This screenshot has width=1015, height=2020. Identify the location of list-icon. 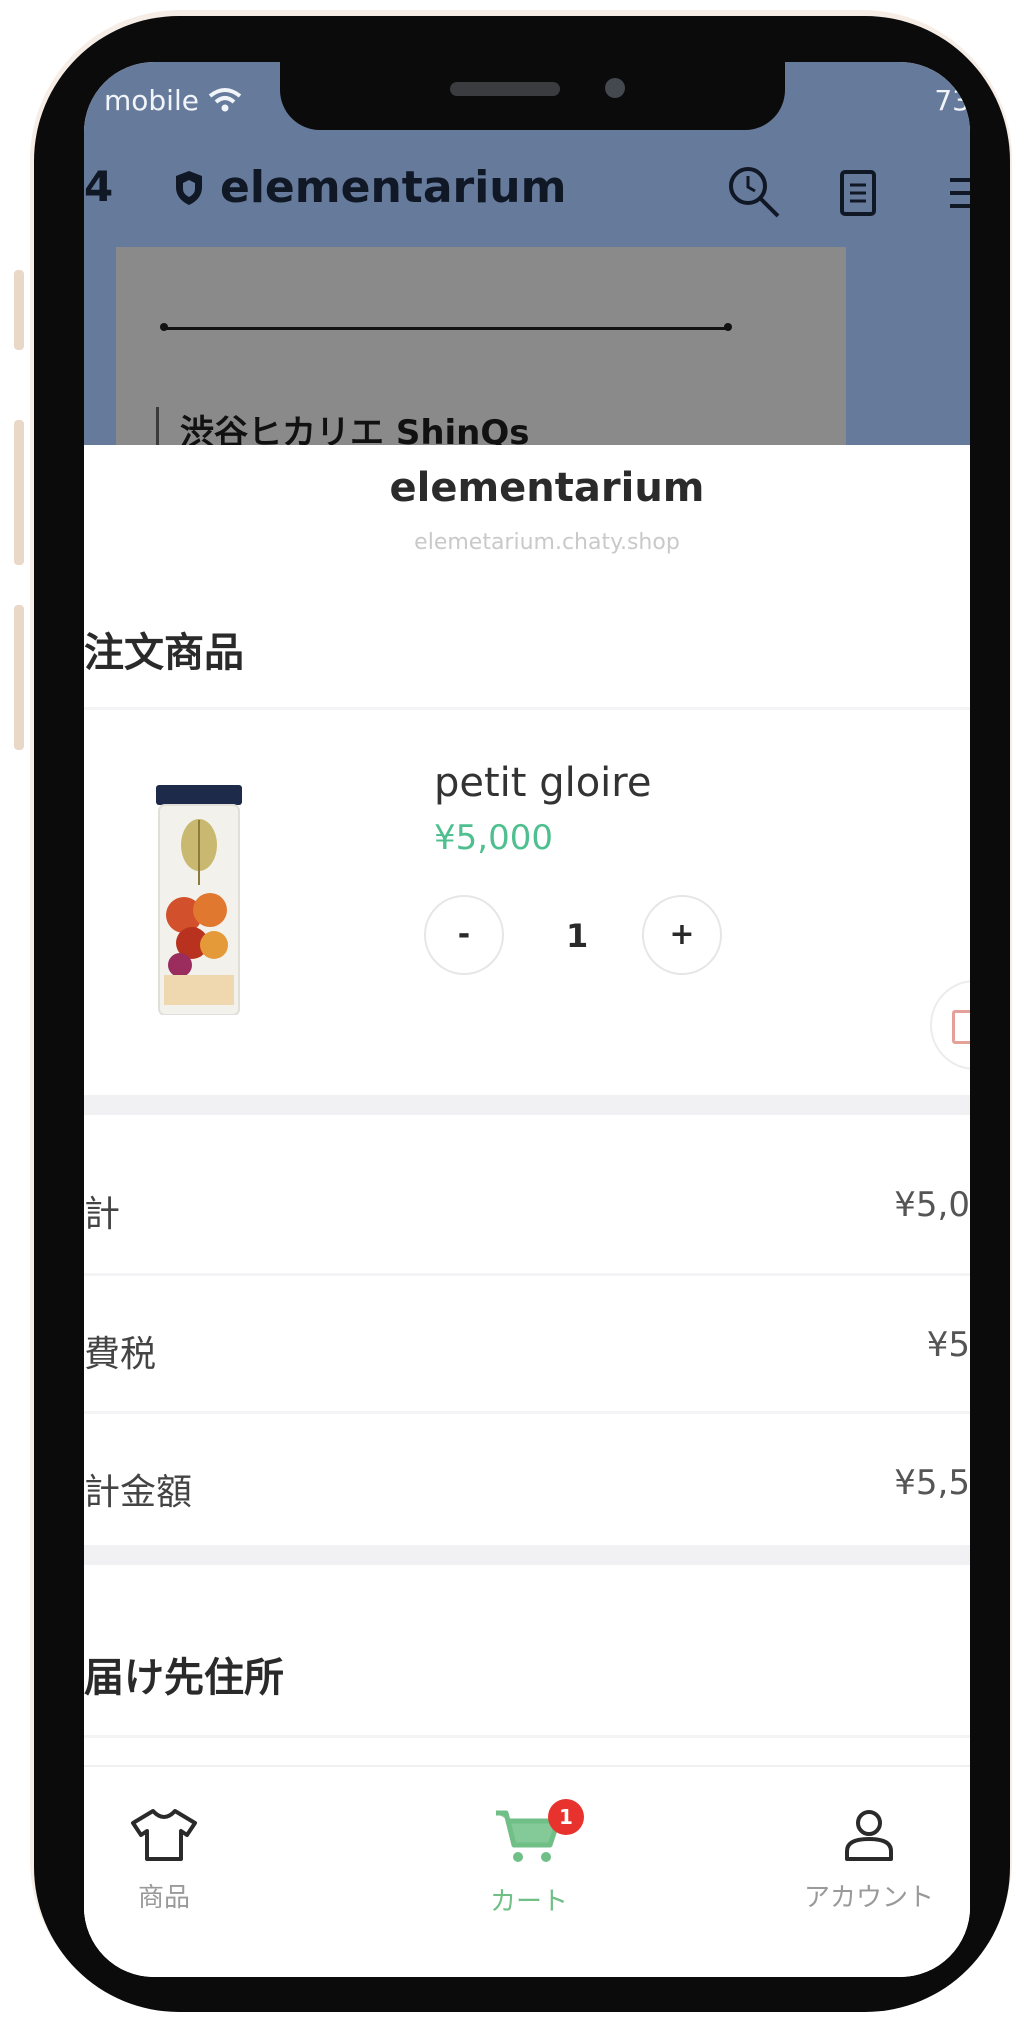
(858, 193).